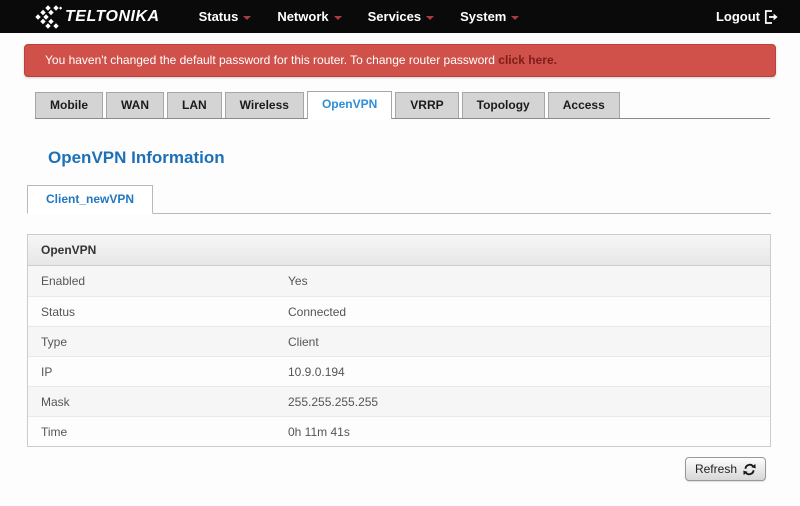  I want to click on tab-openvpn: OpenVPN, so click(349, 105).